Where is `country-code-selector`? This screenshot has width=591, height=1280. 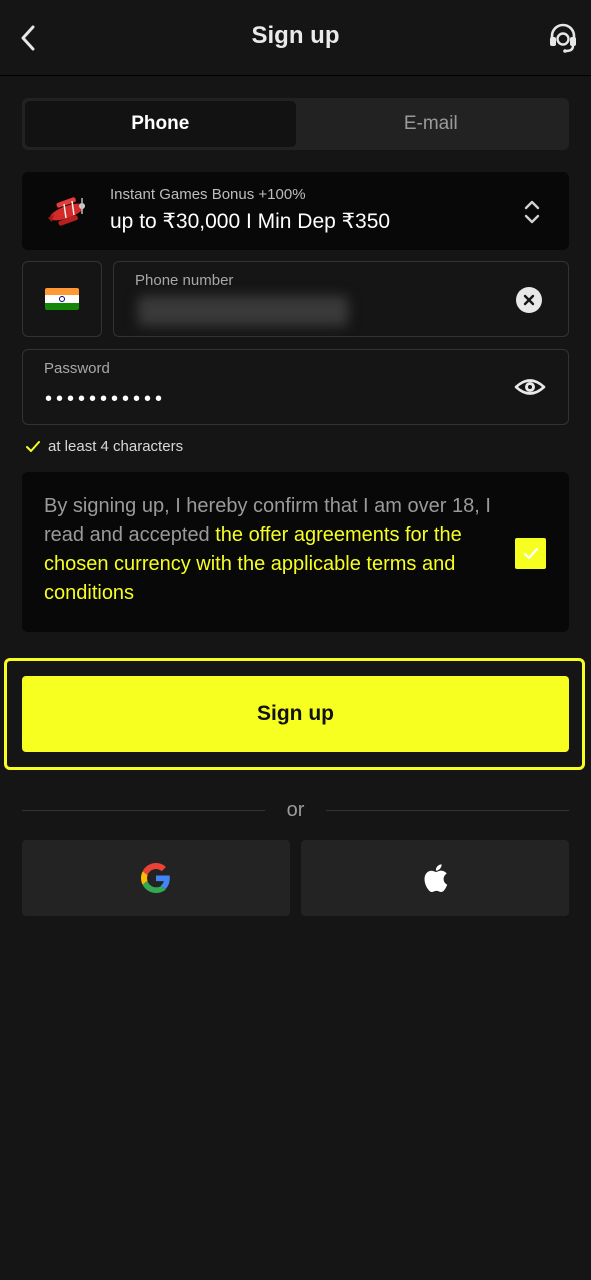 country-code-selector is located at coordinates (62, 299).